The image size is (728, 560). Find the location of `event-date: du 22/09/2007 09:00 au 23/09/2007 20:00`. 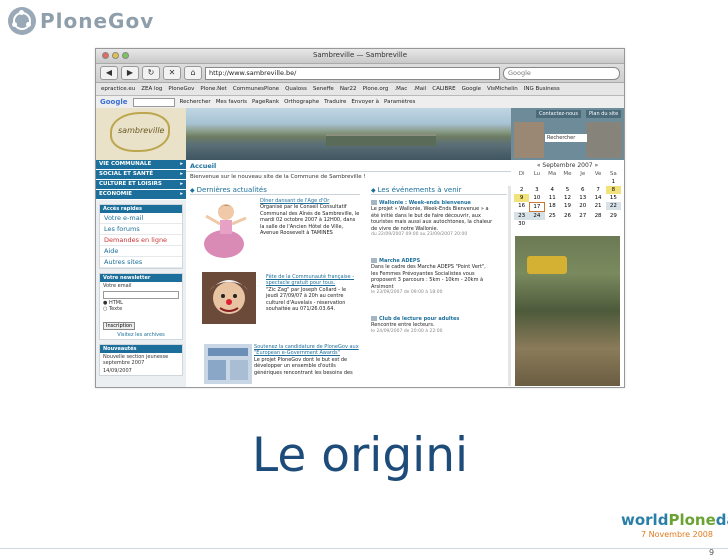

event-date: du 22/09/2007 09:00 au 23/09/2007 20:00 is located at coordinates (419, 235).